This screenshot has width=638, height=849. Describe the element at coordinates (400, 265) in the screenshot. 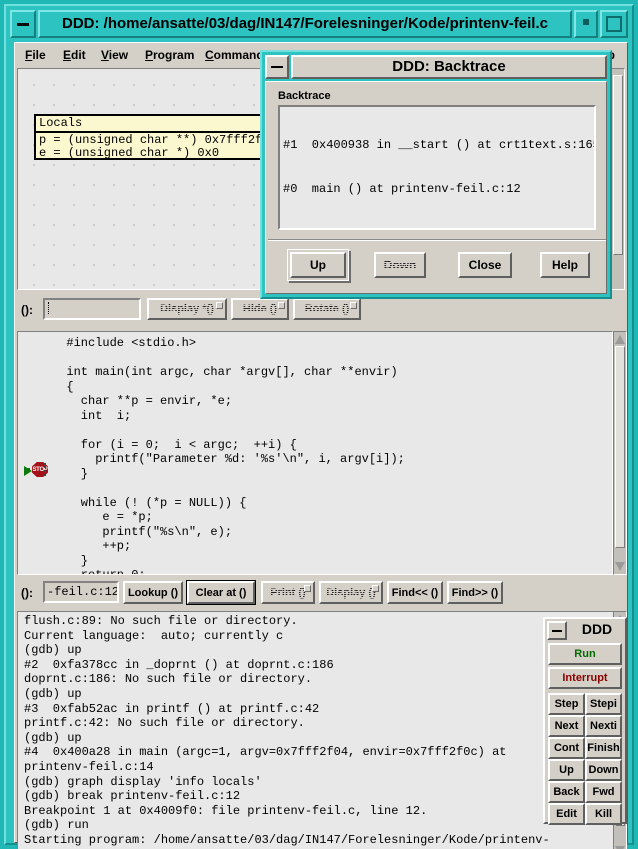

I see `backtrace-down-button: Down` at that location.